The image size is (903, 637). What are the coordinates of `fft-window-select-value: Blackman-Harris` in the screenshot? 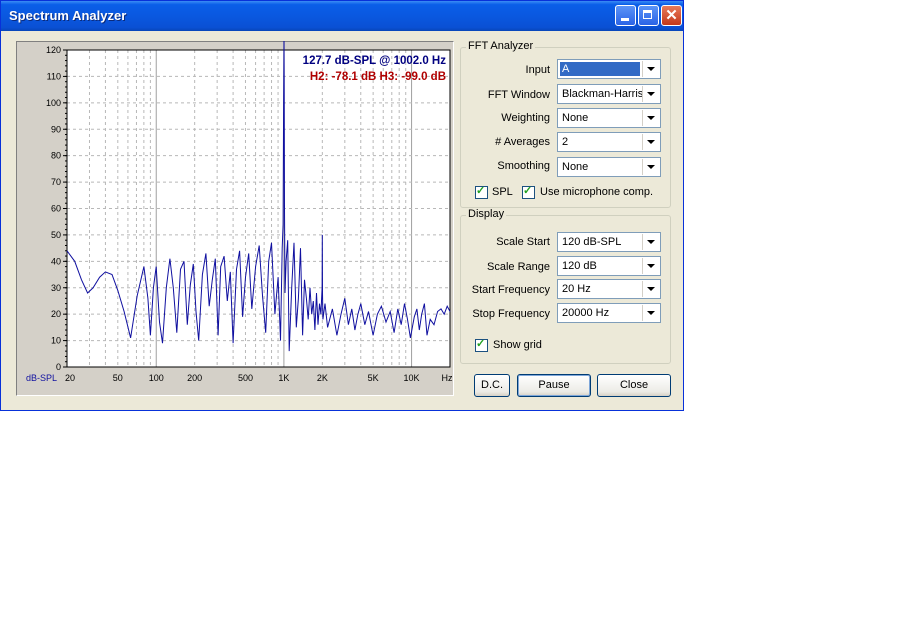 It's located at (603, 94).